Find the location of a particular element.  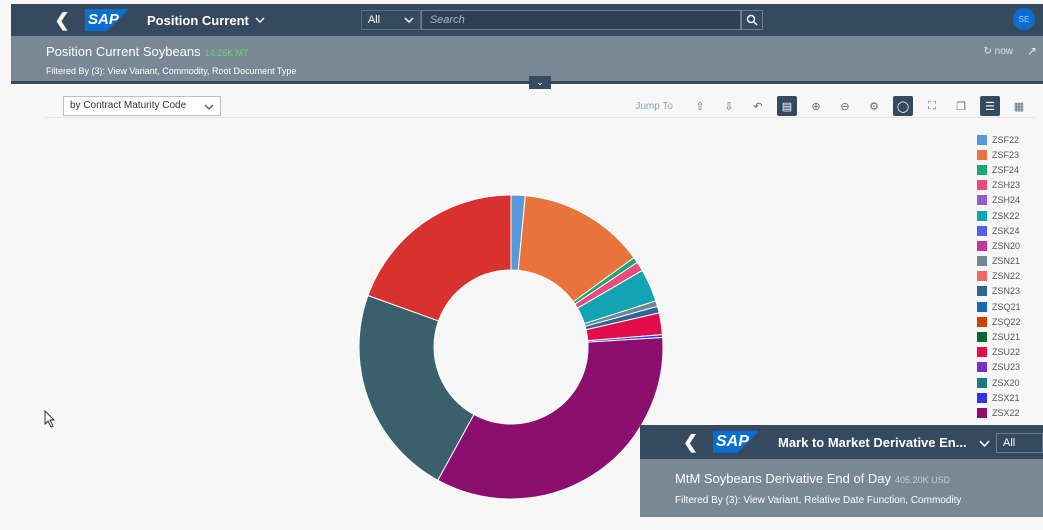

legend-item: ZSF22 is located at coordinates (999, 139).